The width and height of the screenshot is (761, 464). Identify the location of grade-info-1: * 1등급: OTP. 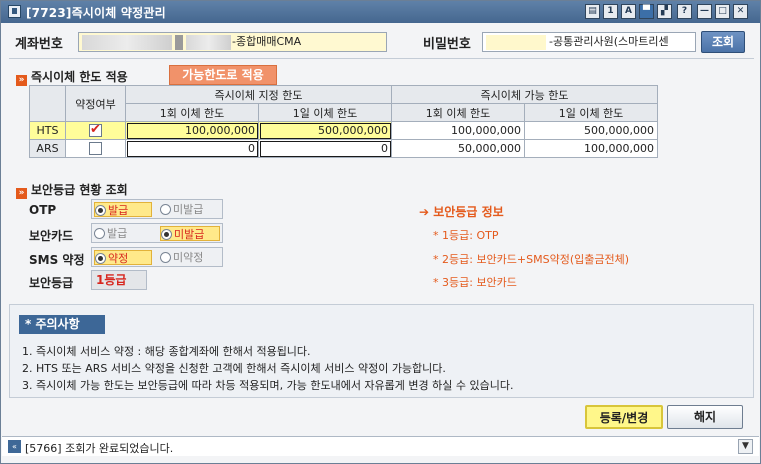
(466, 235).